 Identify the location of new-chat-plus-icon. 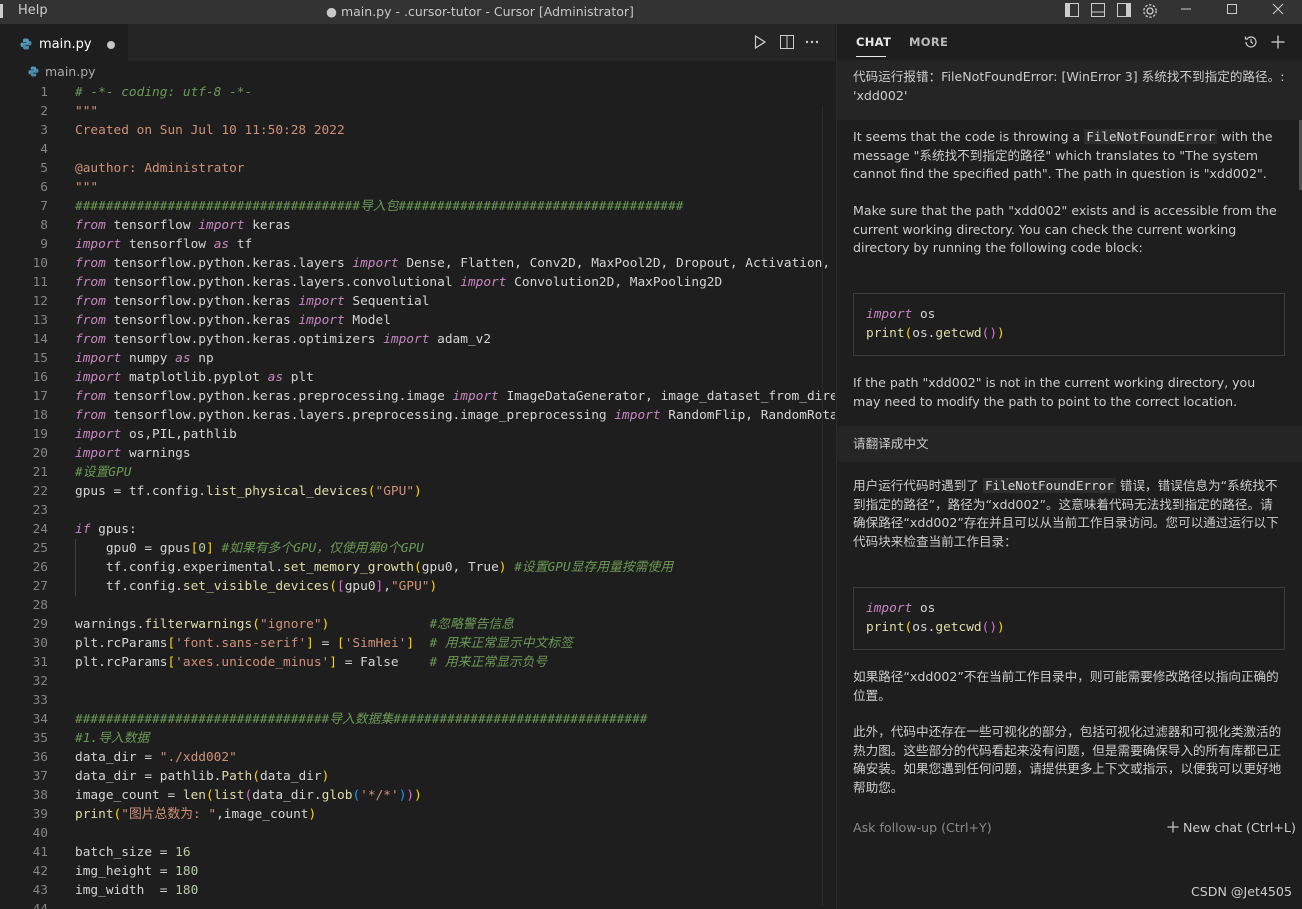
(1278, 44).